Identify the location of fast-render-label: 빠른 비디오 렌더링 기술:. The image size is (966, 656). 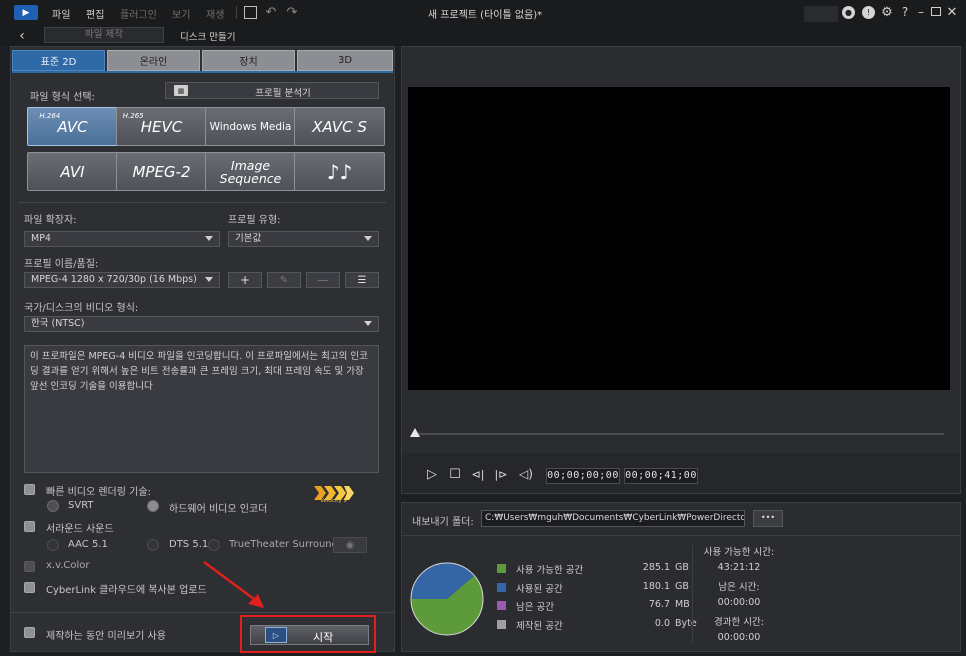
(98, 492).